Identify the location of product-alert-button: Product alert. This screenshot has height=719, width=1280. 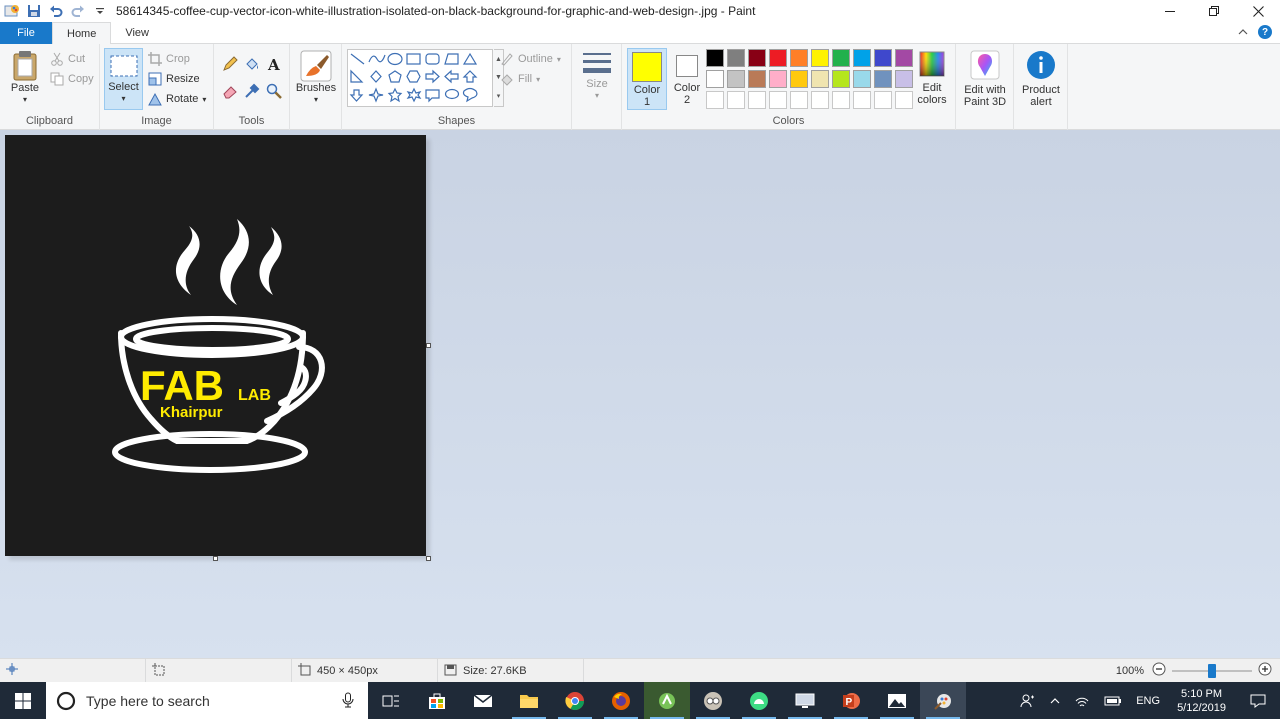
(1041, 79).